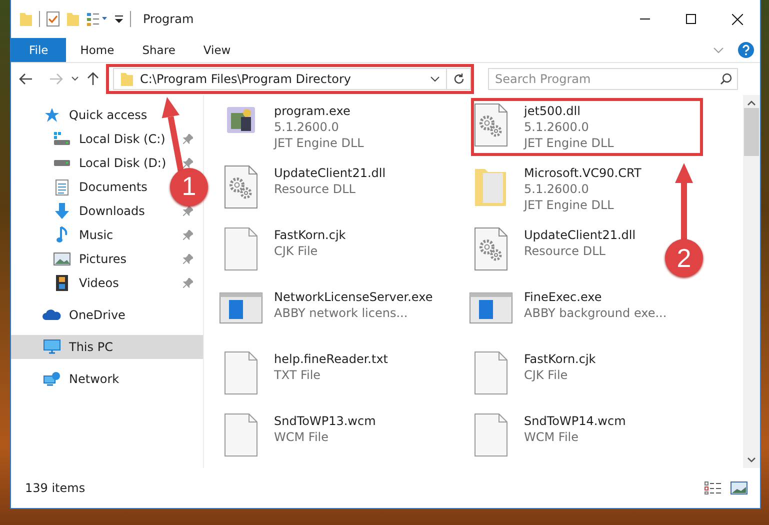  I want to click on file-name: SndToWP13.wcm, so click(325, 421).